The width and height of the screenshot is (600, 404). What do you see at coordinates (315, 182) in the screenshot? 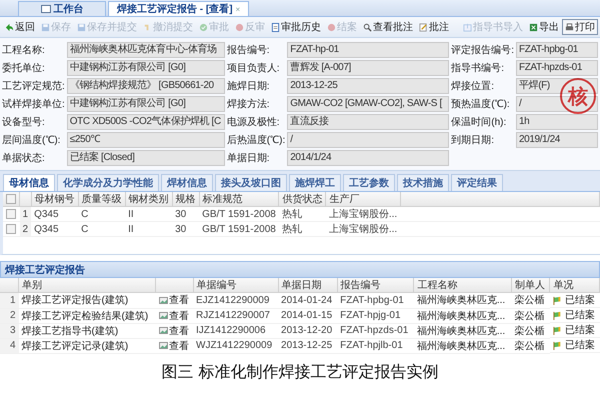
I see `tab: 施焊焊工` at bounding box center [315, 182].